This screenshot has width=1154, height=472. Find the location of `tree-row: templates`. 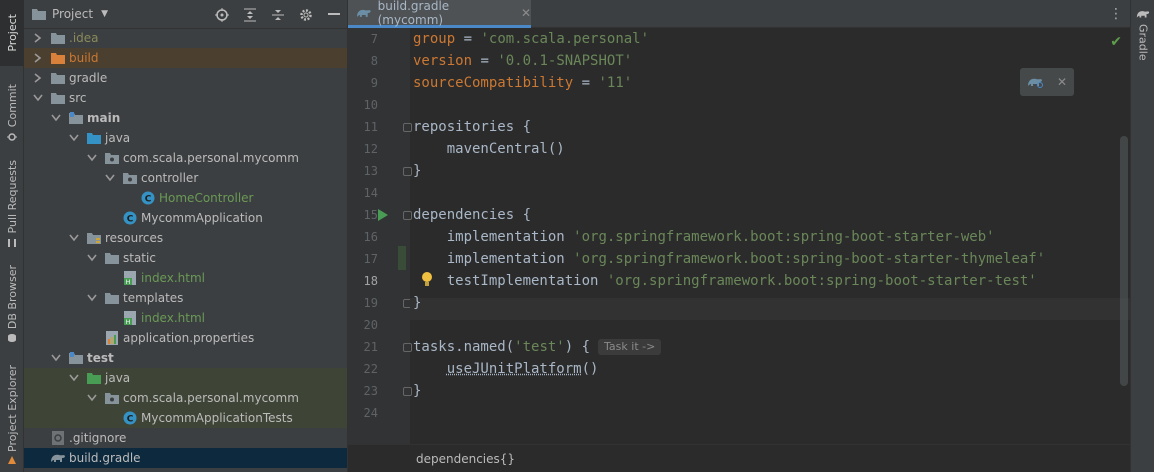

tree-row: templates is located at coordinates (185, 298).